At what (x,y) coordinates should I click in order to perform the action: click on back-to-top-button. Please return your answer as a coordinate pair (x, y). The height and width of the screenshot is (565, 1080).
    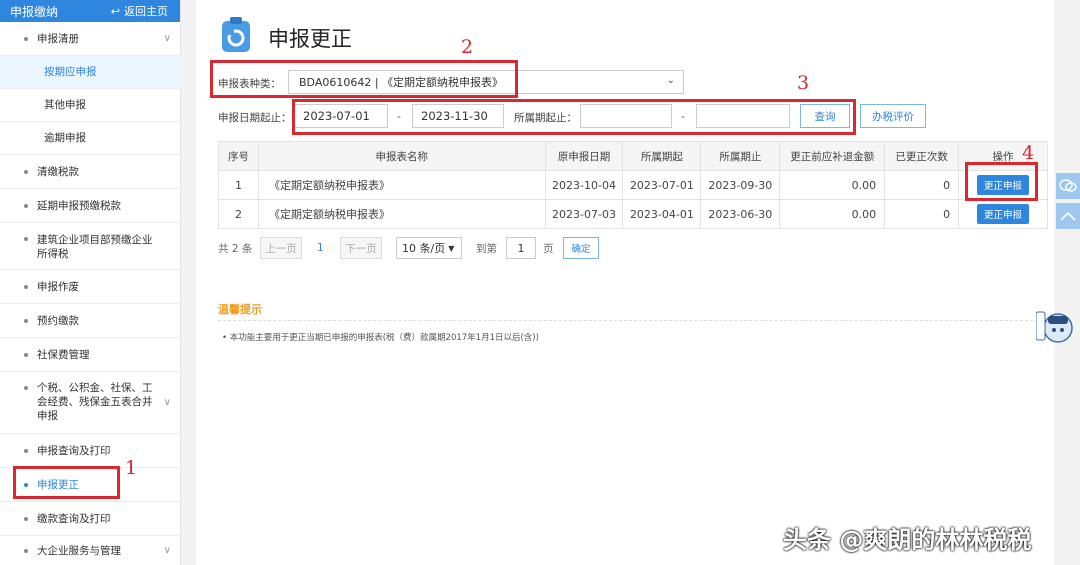
    Looking at the image, I should click on (1068, 216).